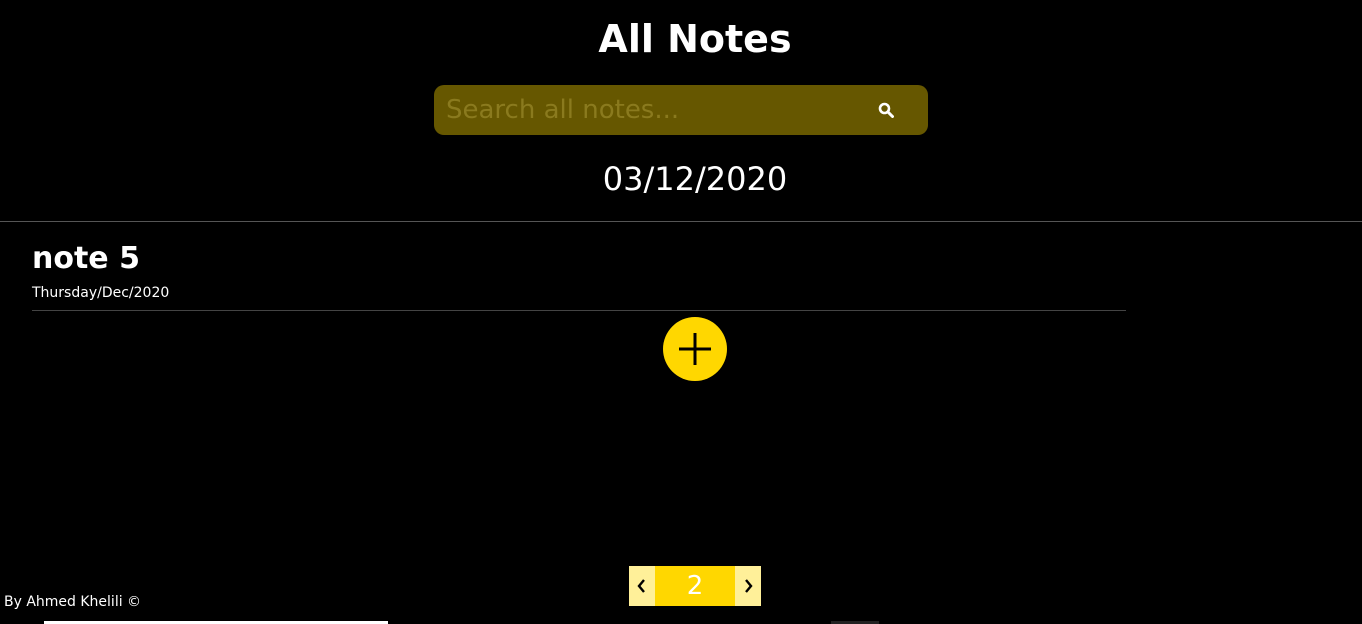 The image size is (1362, 624). I want to click on current-page-number: 2, so click(695, 586).